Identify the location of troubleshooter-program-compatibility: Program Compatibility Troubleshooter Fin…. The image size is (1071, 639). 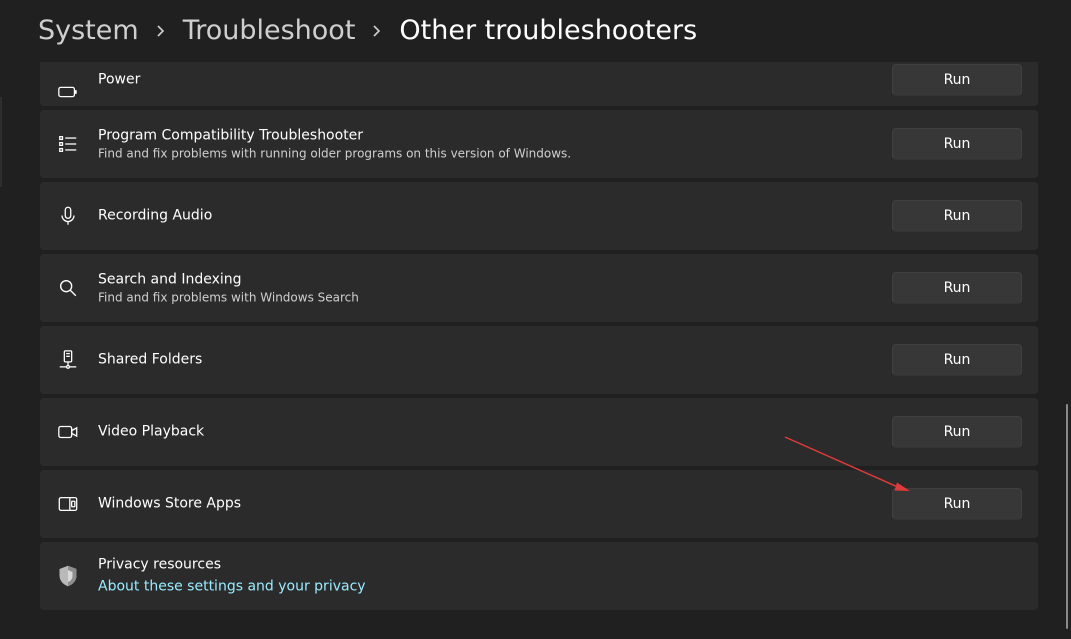
(539, 144).